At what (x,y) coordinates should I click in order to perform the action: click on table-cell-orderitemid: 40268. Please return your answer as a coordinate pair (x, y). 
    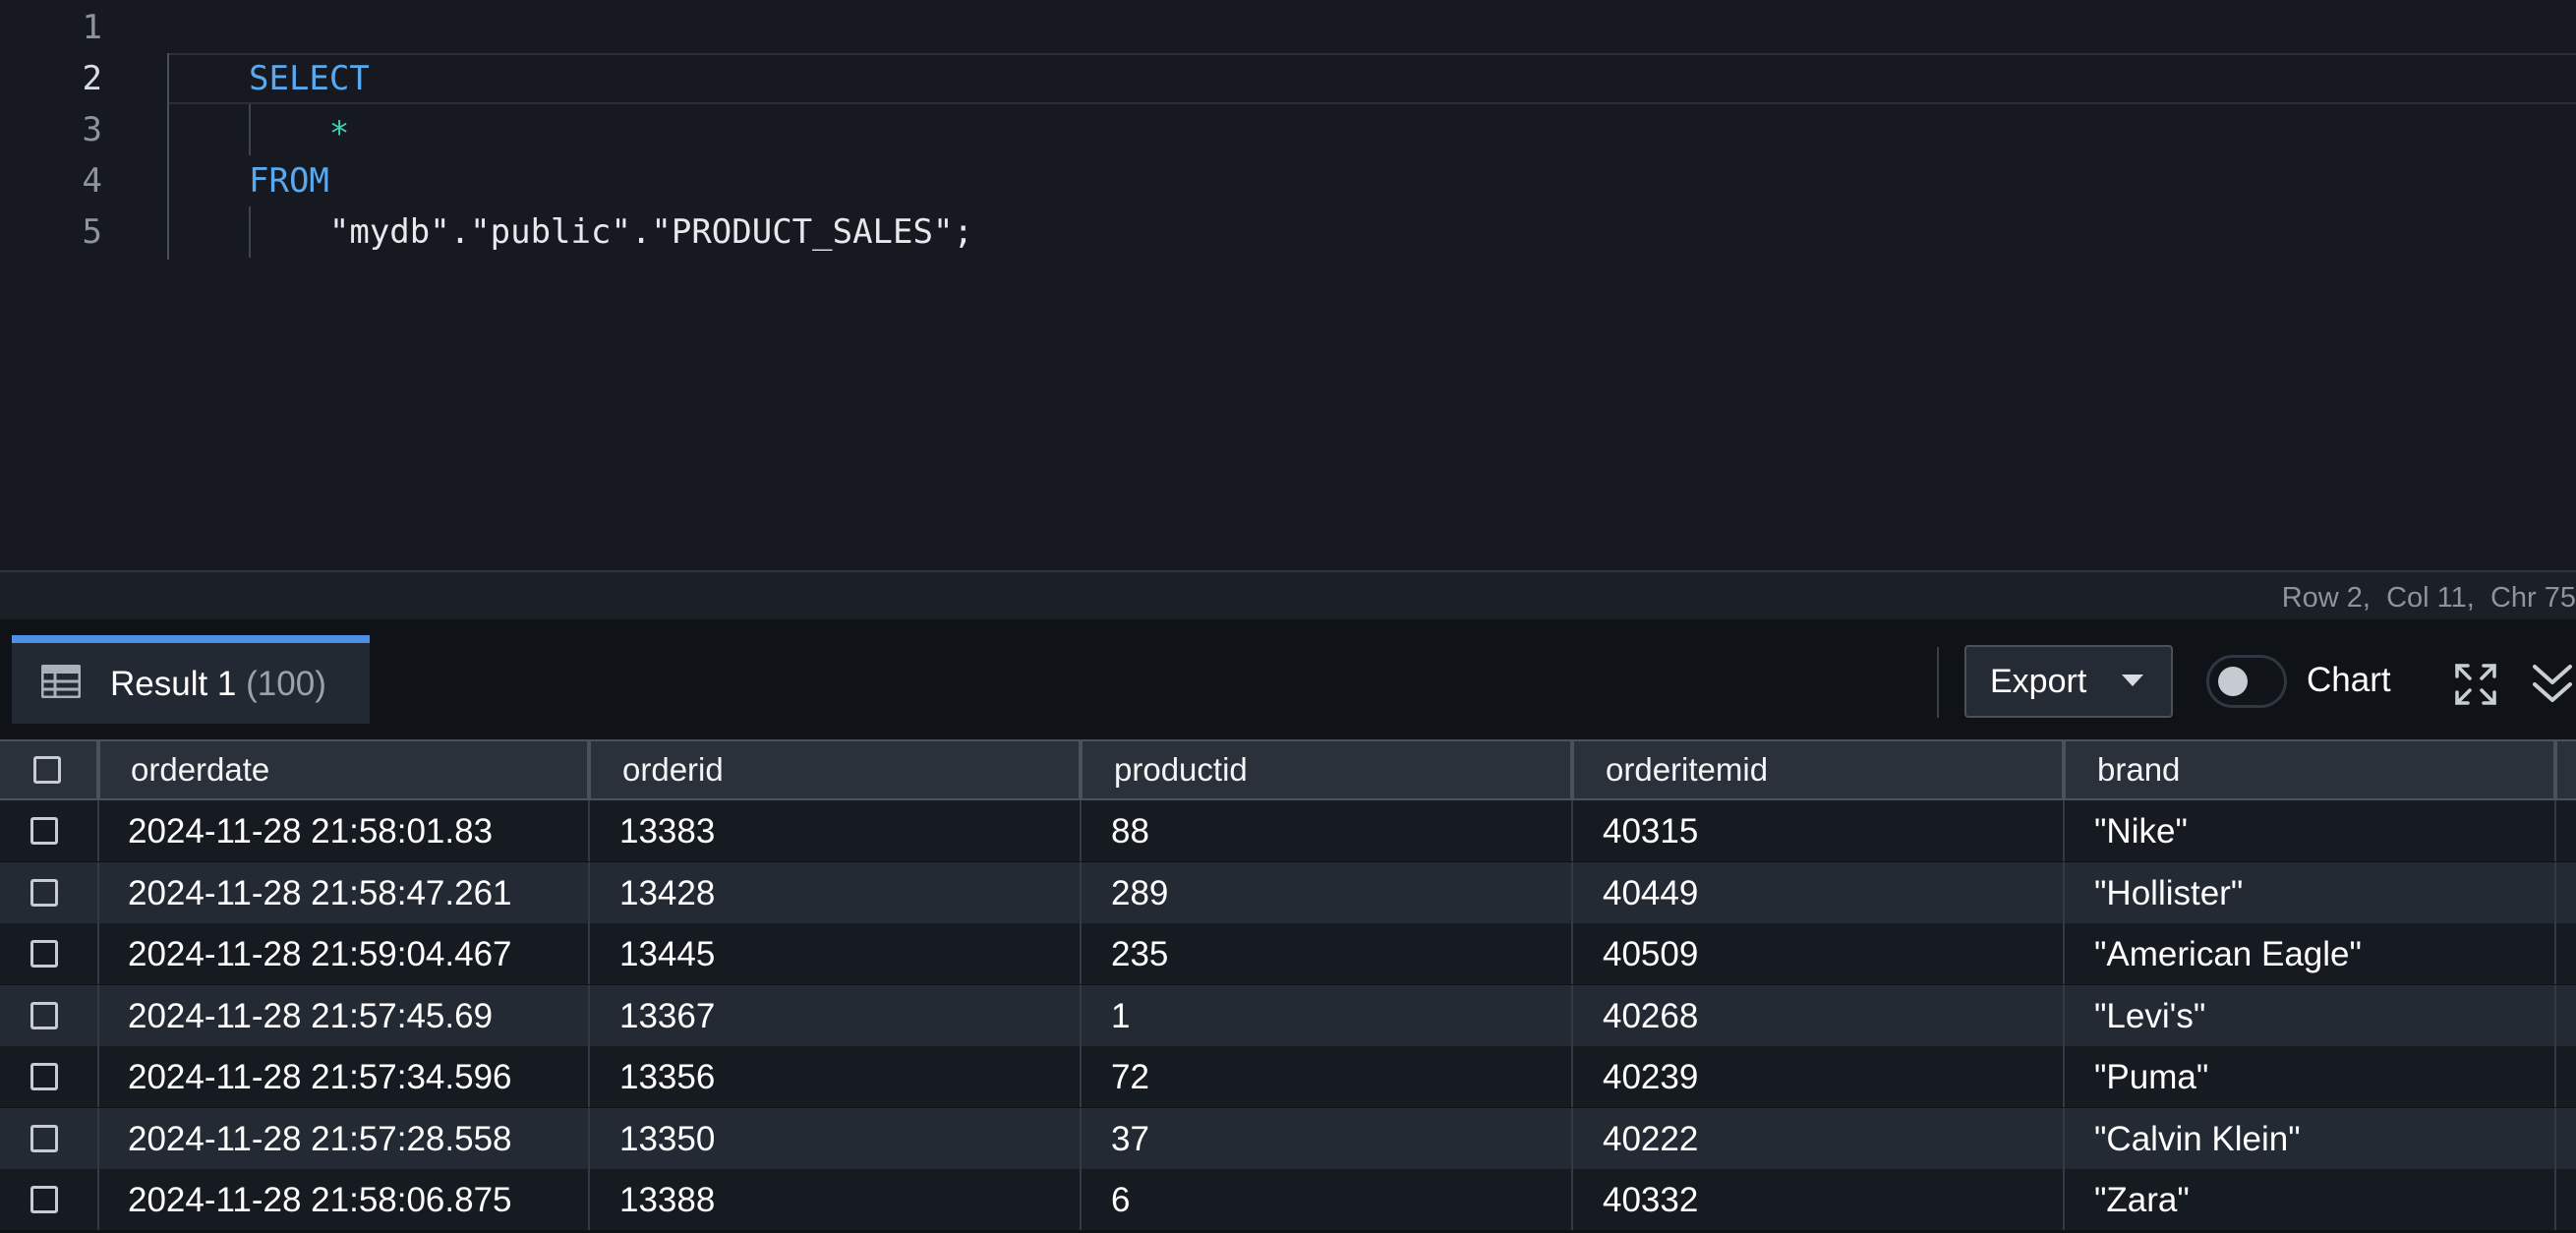
    Looking at the image, I should click on (1650, 1017).